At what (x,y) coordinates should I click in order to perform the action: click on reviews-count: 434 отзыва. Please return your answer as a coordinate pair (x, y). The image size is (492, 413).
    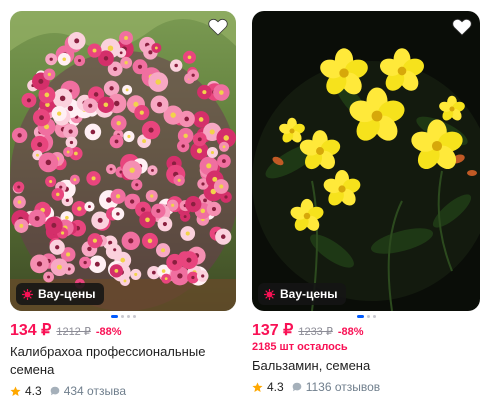
    Looking at the image, I should click on (94, 391).